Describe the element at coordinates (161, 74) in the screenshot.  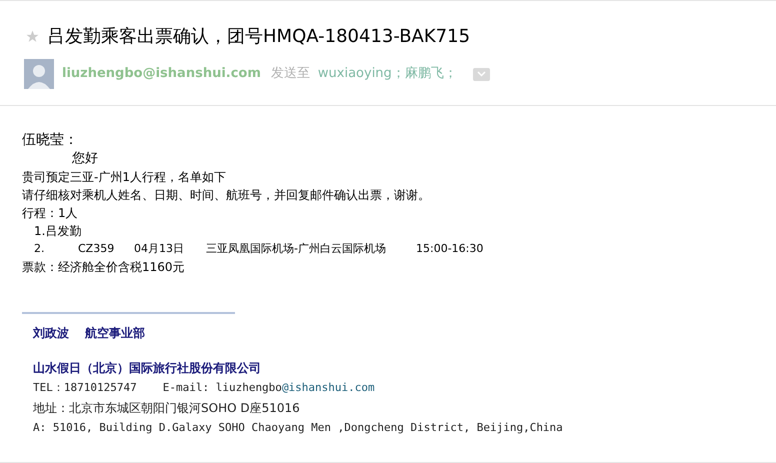
I see `sender-email: liuzhengbo@ishanshui.com` at that location.